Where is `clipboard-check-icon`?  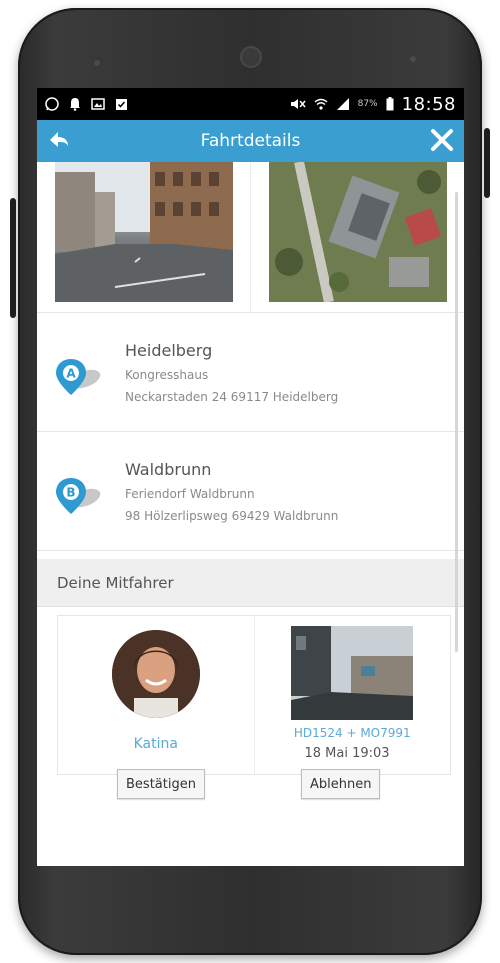
clipboard-check-icon is located at coordinates (121, 104).